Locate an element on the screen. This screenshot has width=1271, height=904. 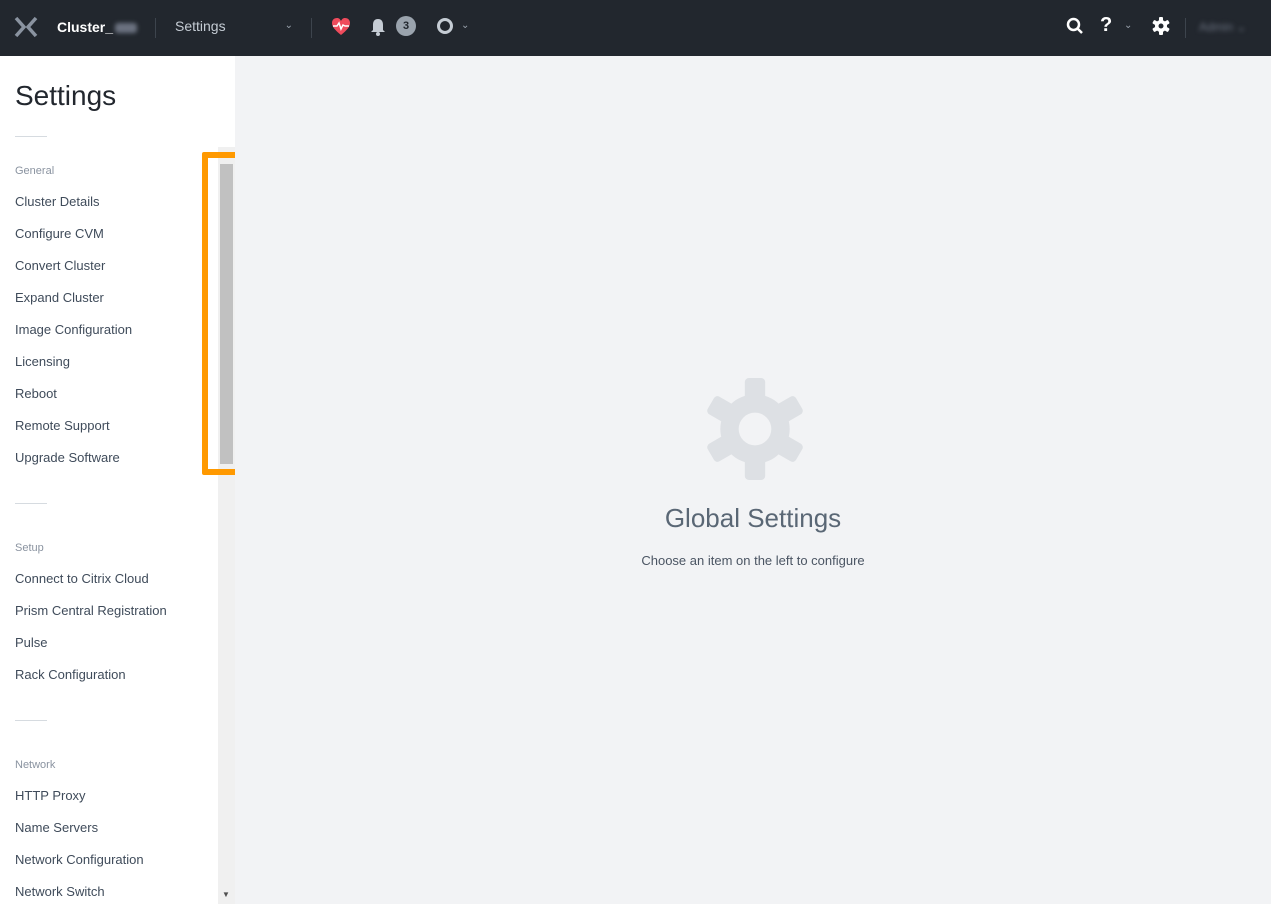
sidebar-item-cluster-details: Cluster Details is located at coordinates (57, 201).